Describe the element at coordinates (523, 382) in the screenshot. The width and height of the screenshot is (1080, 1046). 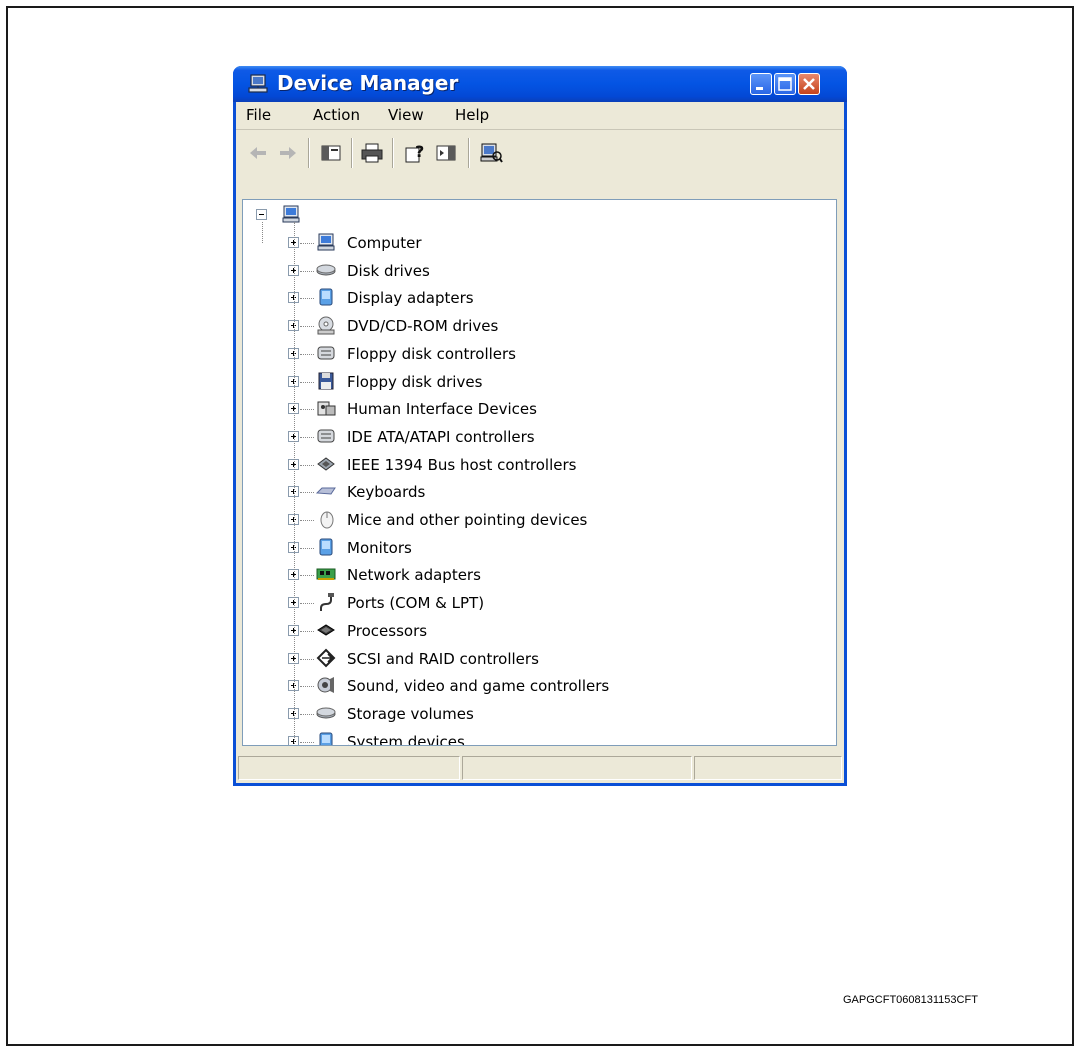
I see `tree-category: Floppy disk drives` at that location.